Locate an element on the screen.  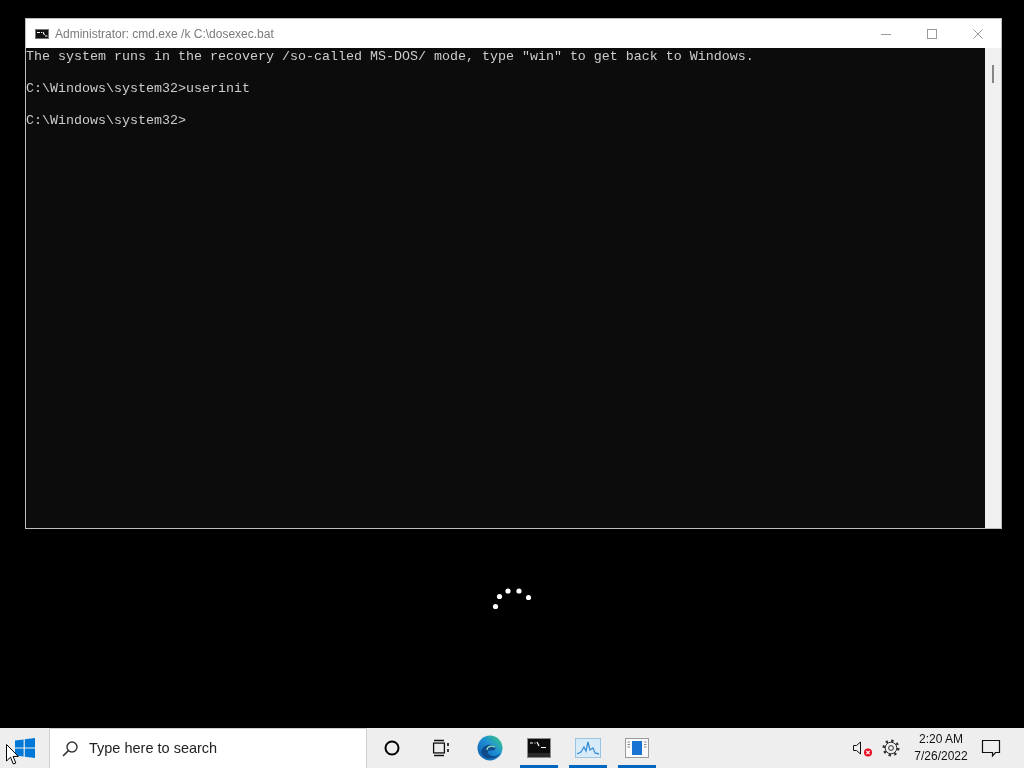
window-panel-icon is located at coordinates (636, 748).